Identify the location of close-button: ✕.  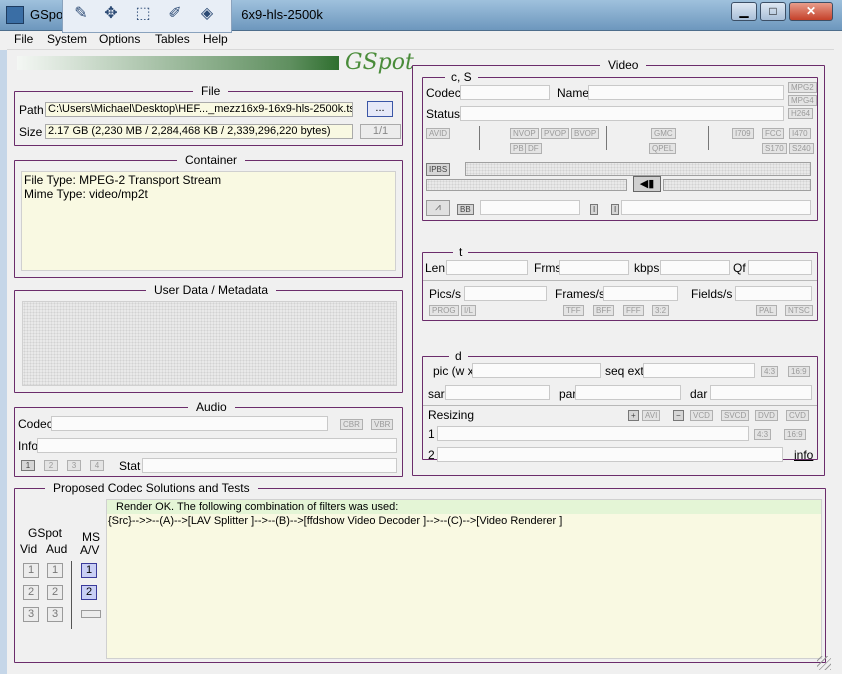
(811, 11).